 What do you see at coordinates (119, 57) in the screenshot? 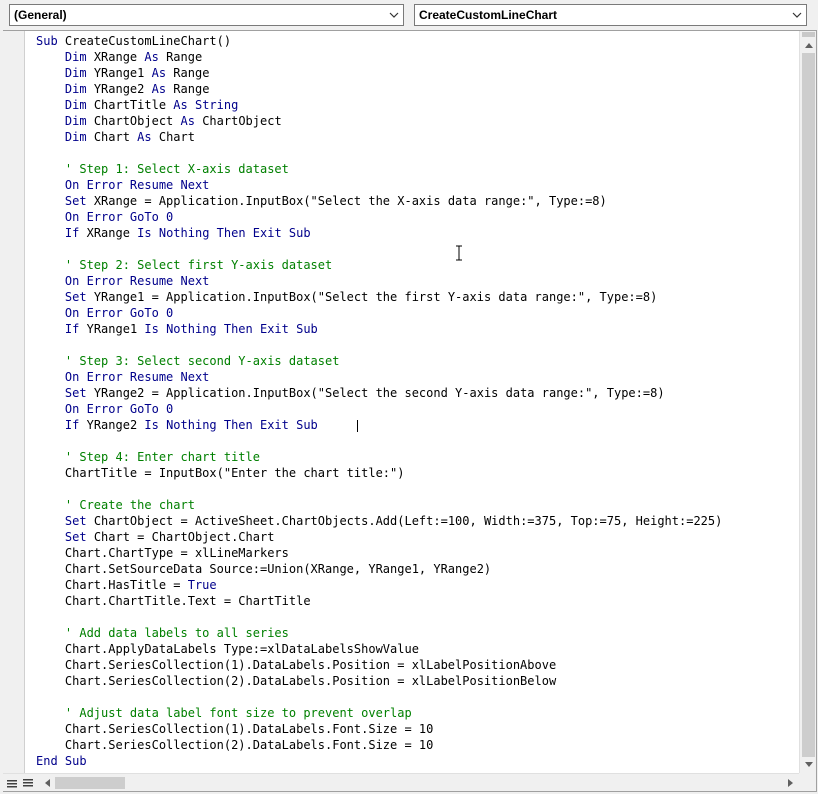
I see `code-line: Dim XRange As Range` at bounding box center [119, 57].